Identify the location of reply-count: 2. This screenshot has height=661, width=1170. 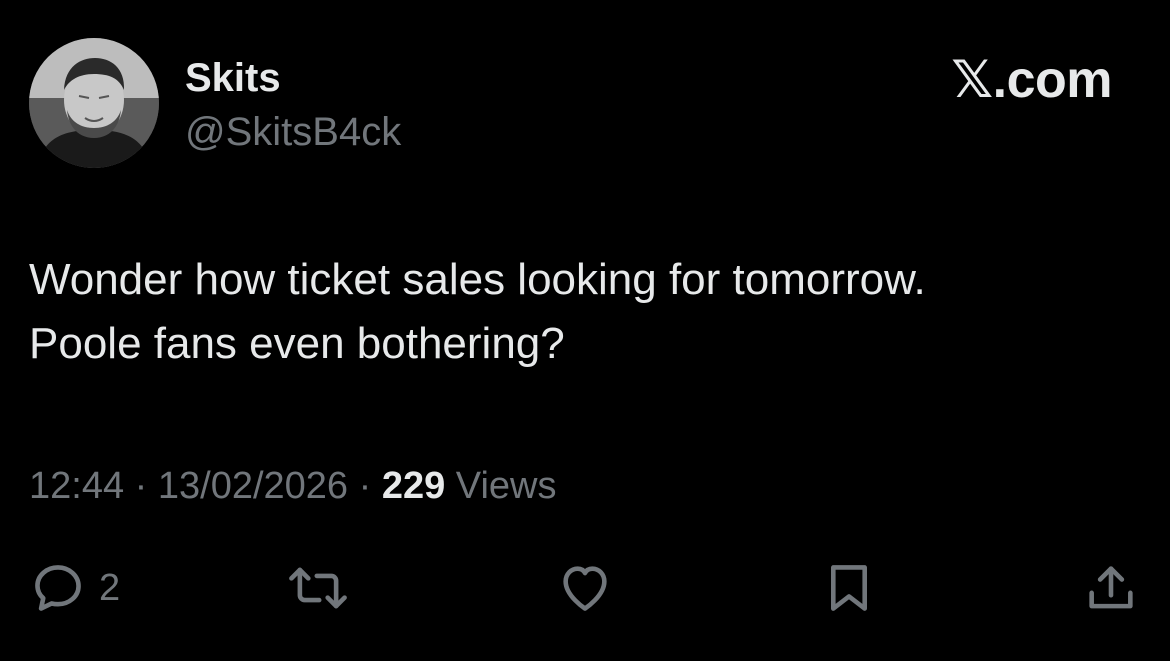
(110, 587).